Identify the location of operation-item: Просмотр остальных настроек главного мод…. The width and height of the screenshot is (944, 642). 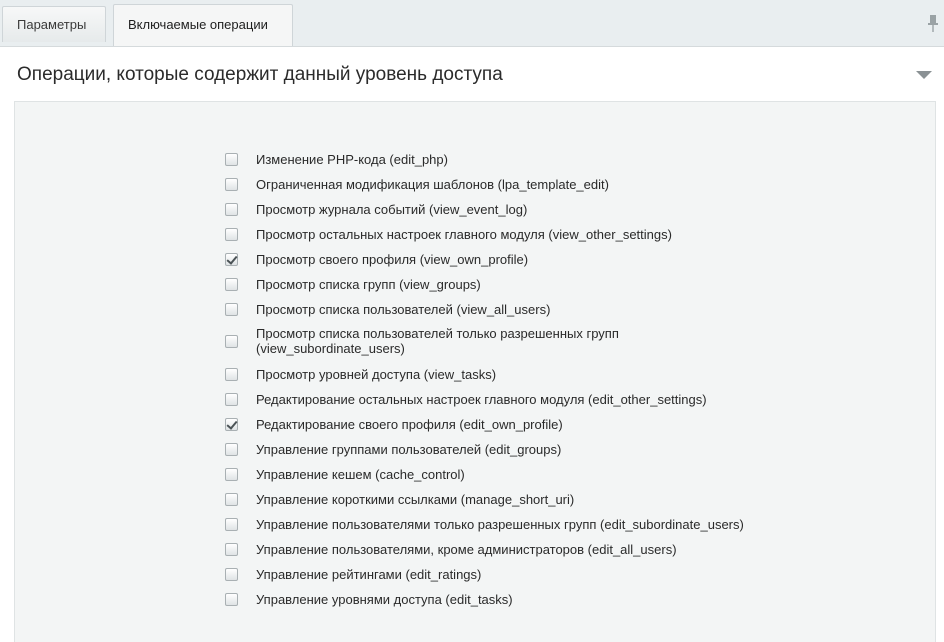
(448, 234).